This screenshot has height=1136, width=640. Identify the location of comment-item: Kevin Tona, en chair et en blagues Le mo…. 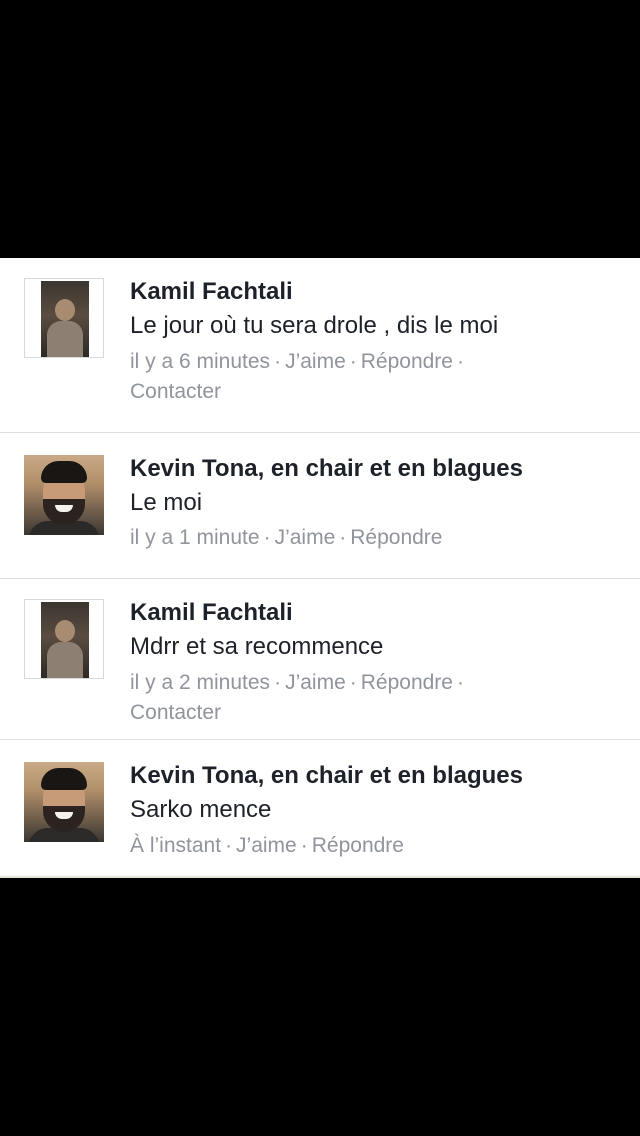
(320, 505).